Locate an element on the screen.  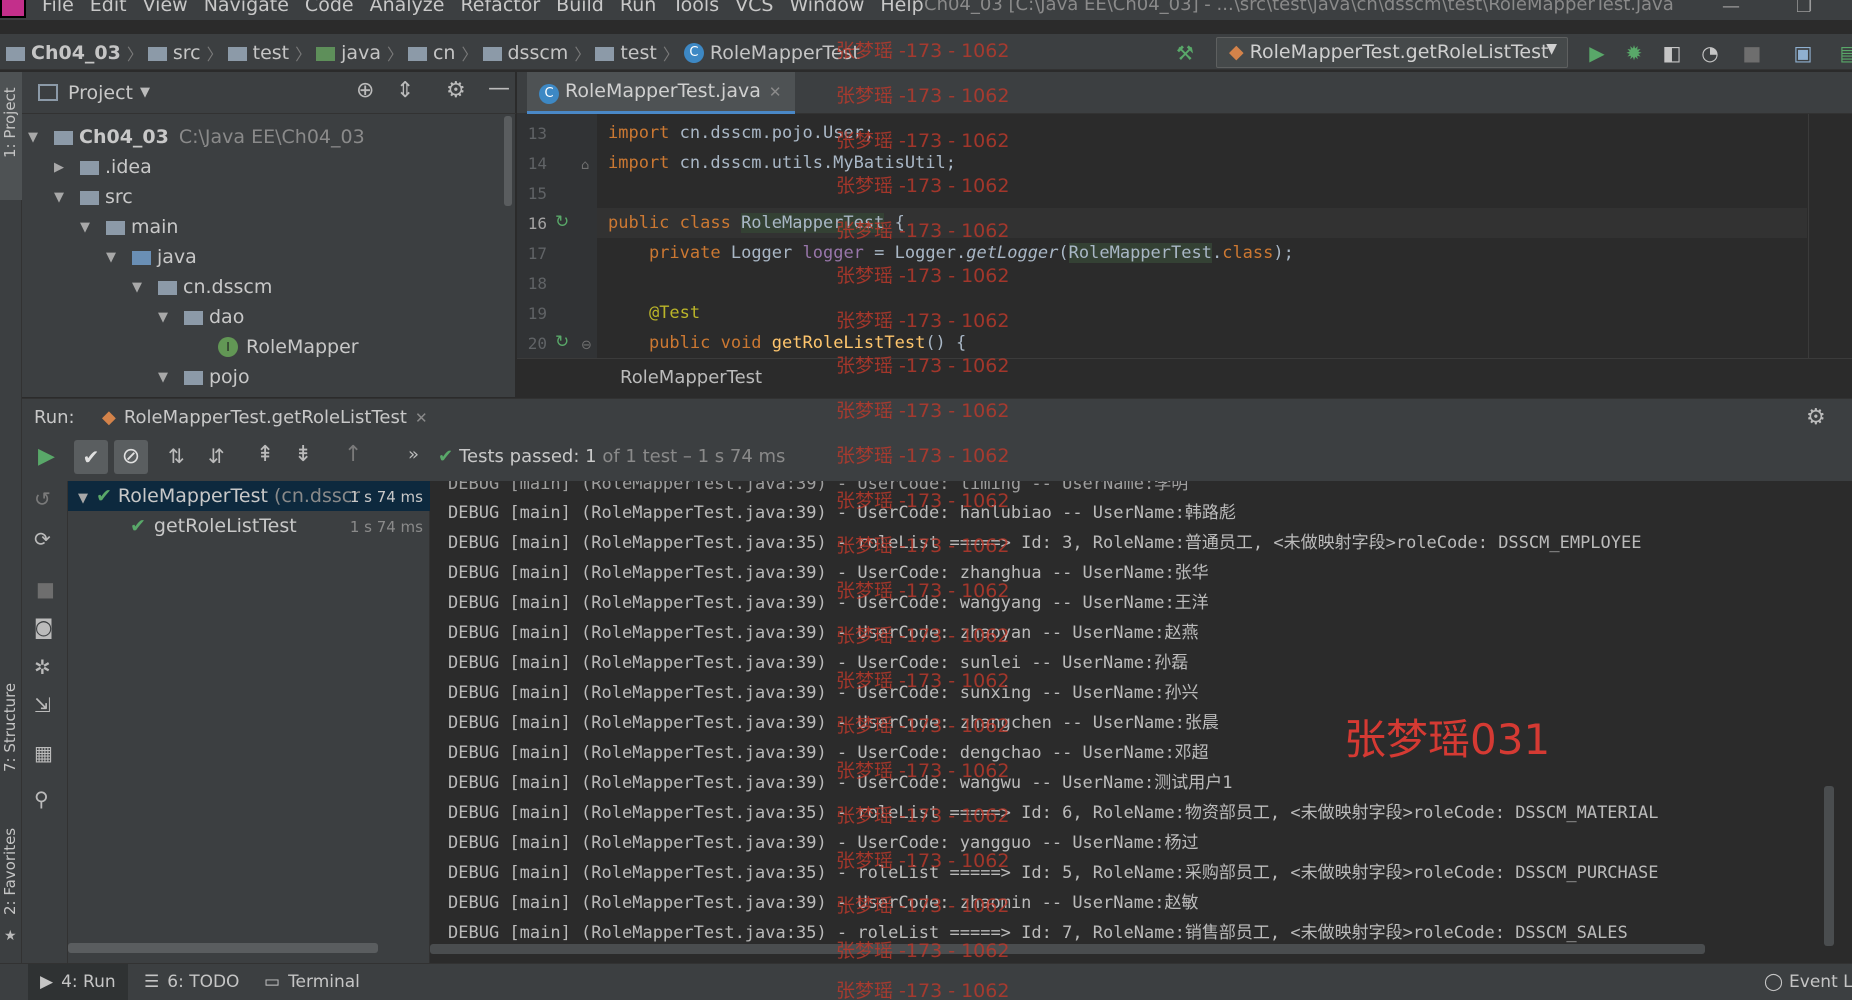
test-tree-scrollbar is located at coordinates (223, 948).